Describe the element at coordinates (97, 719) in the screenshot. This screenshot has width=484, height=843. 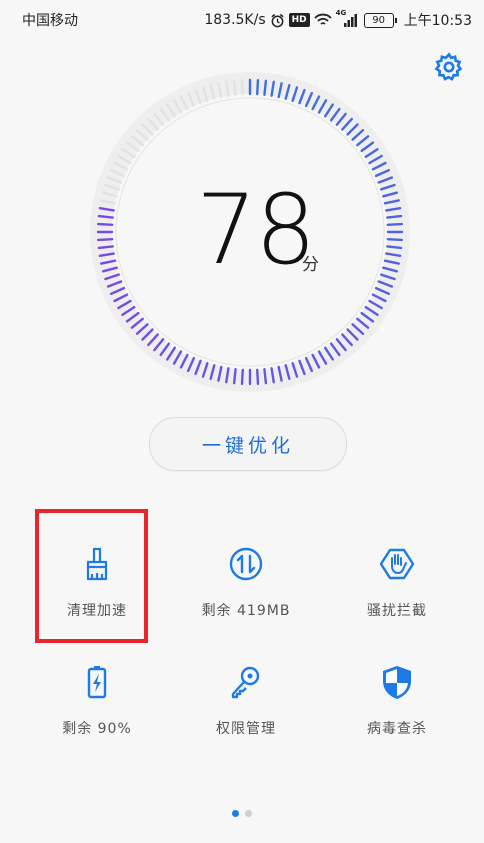
I see `grid-item-battery: 剩余 90%` at that location.